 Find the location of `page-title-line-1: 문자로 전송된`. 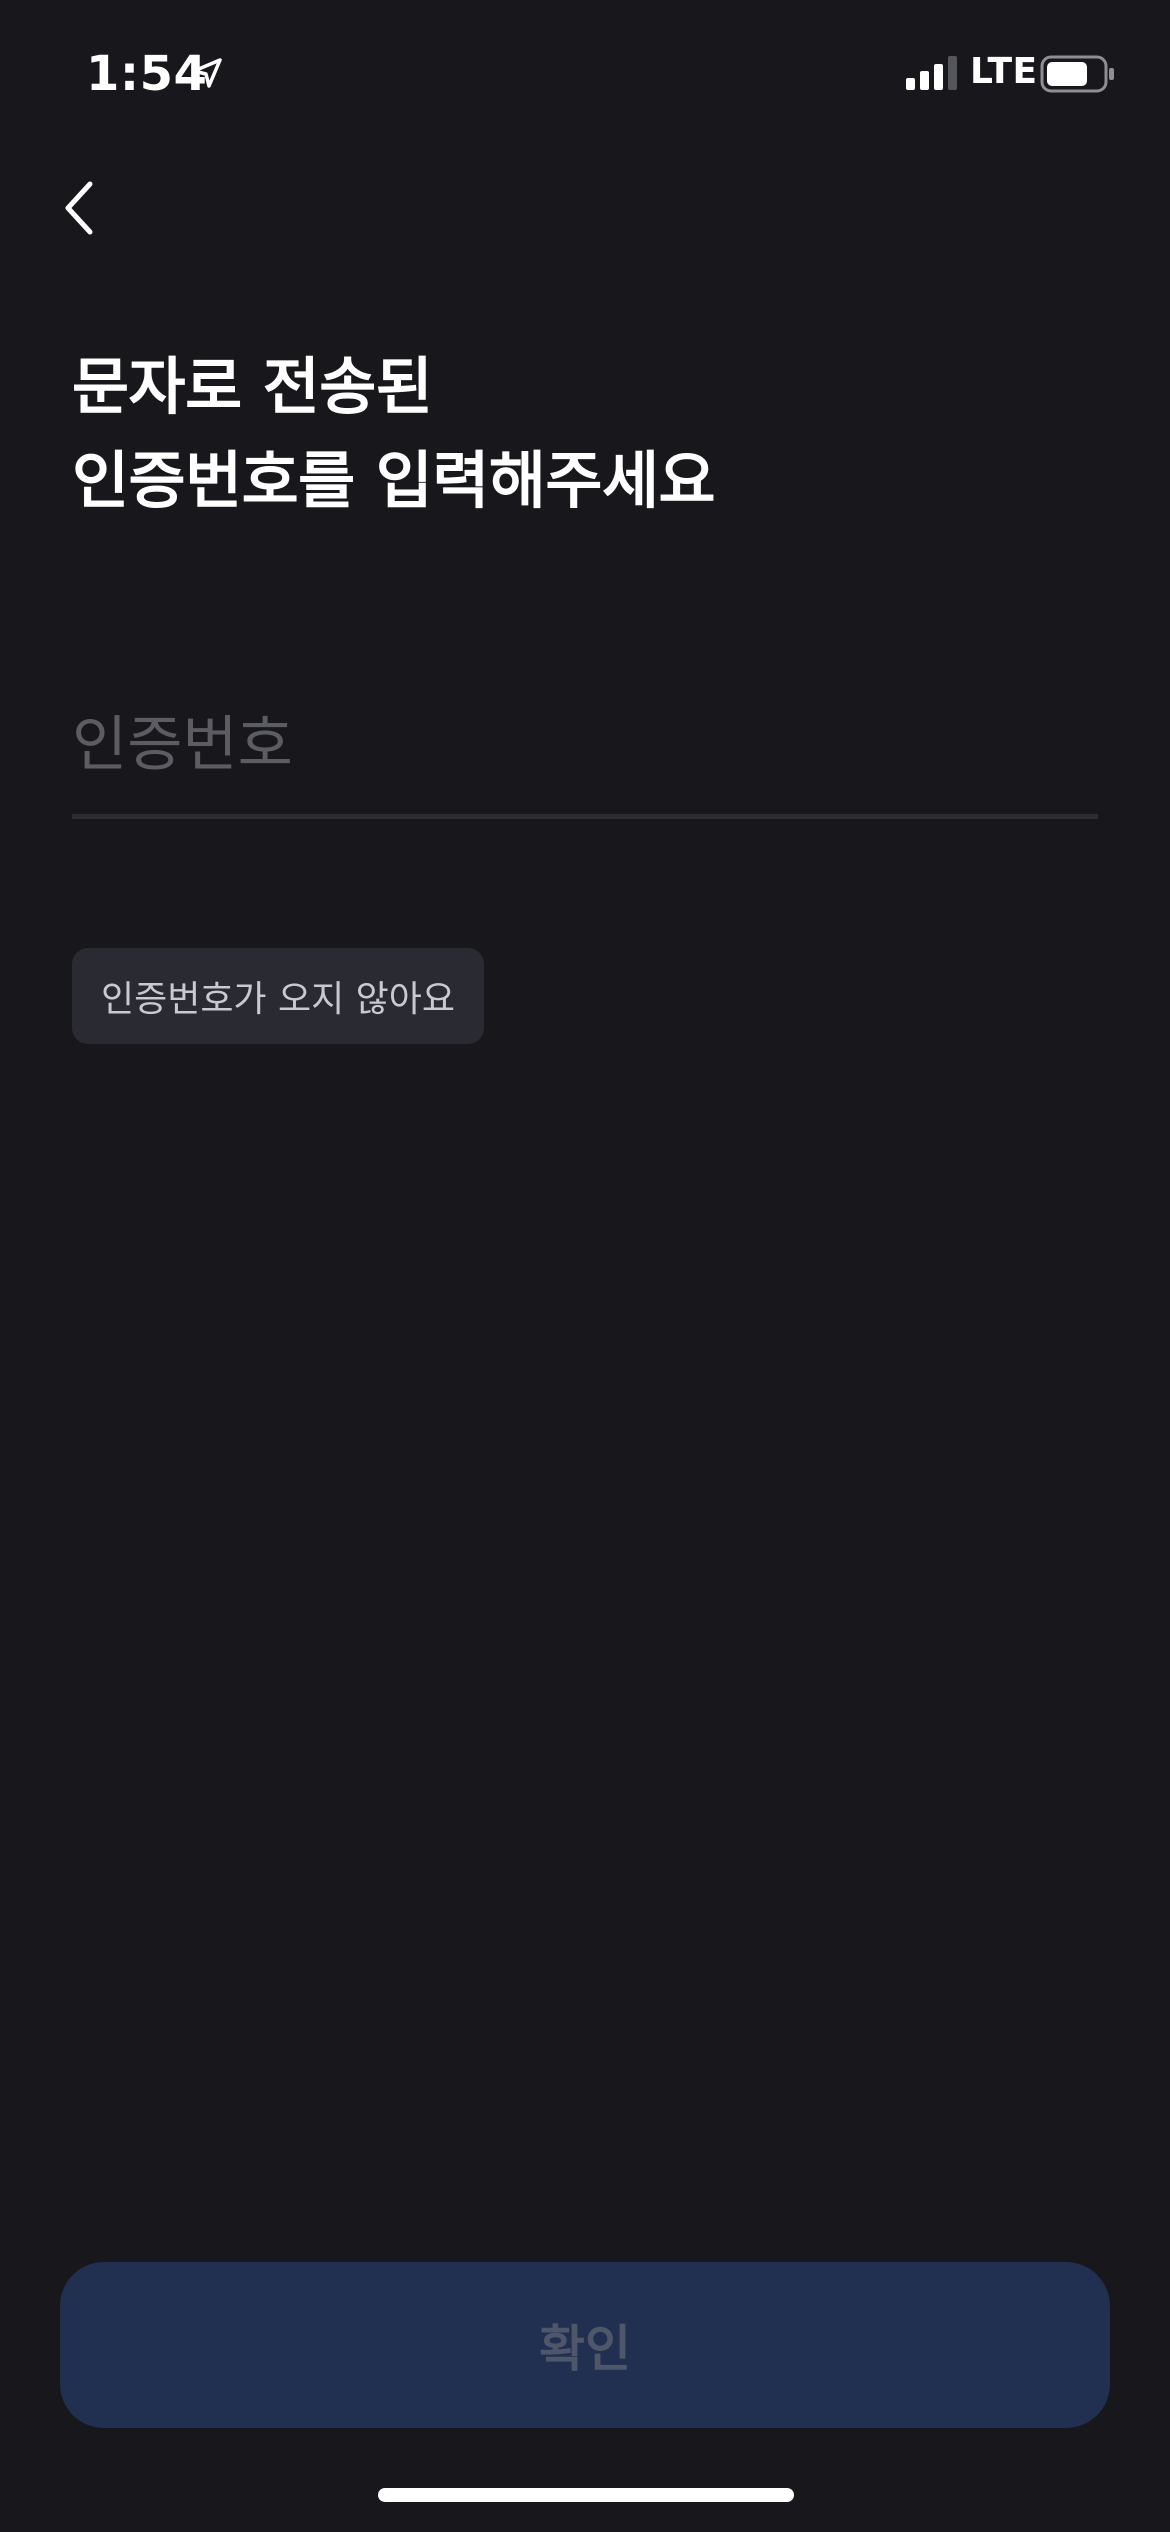

page-title-line-1: 문자로 전송된 is located at coordinates (252, 386).